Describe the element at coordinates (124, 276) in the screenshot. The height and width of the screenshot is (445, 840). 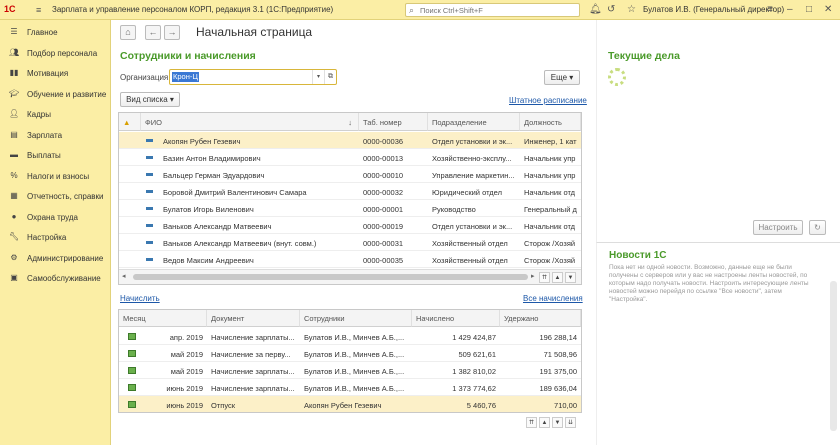
I see `scroll-left-icon: ◂` at that location.